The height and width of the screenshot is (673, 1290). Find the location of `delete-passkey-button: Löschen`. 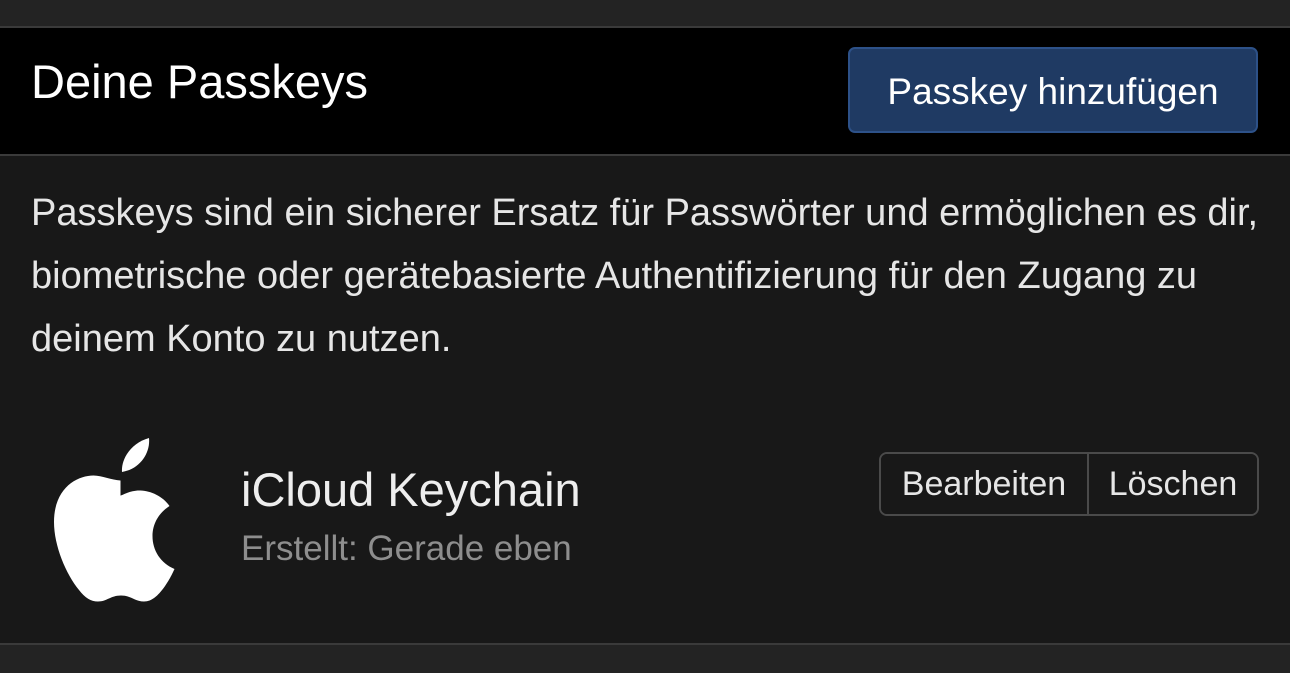

delete-passkey-button: Löschen is located at coordinates (1173, 484).